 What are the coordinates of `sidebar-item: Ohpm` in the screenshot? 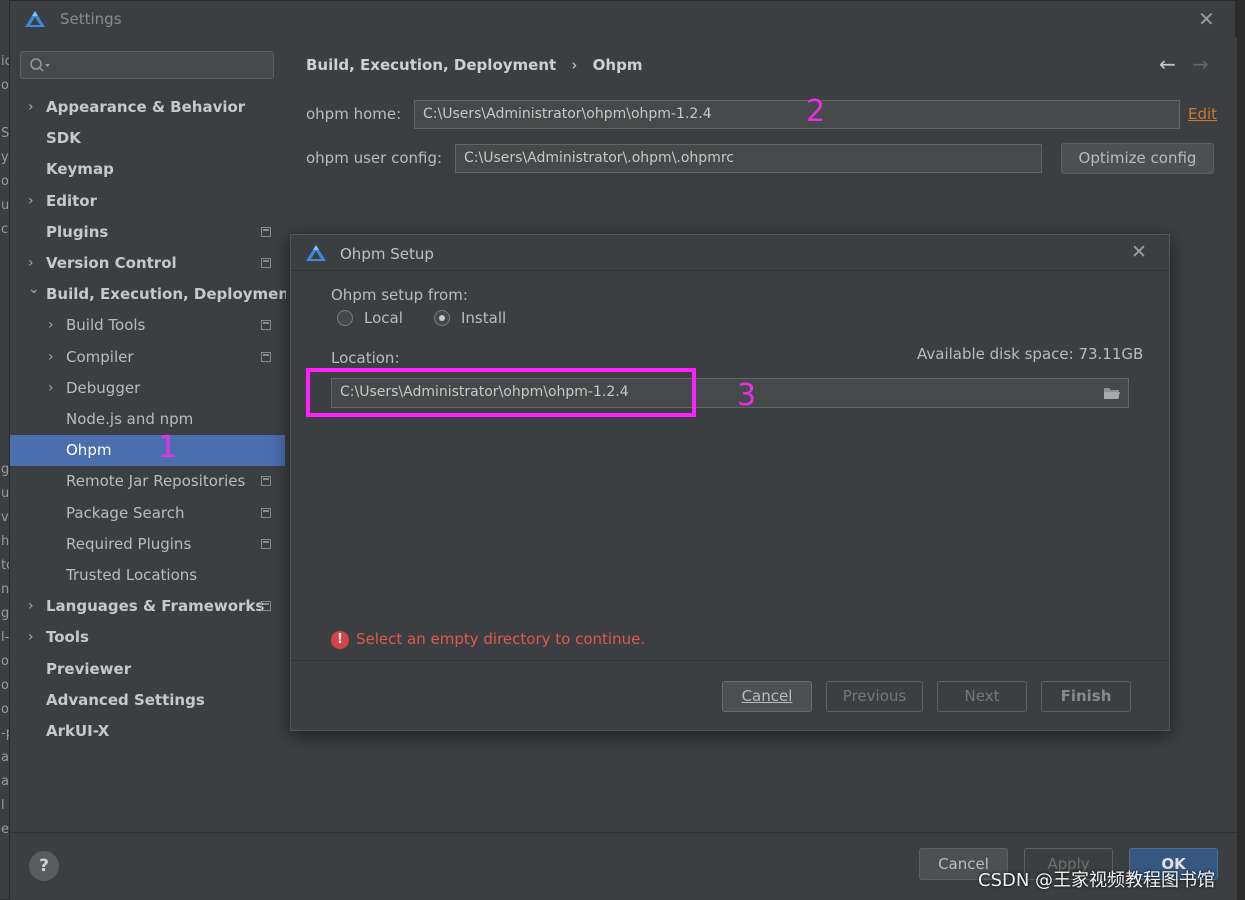 It's located at (147, 451).